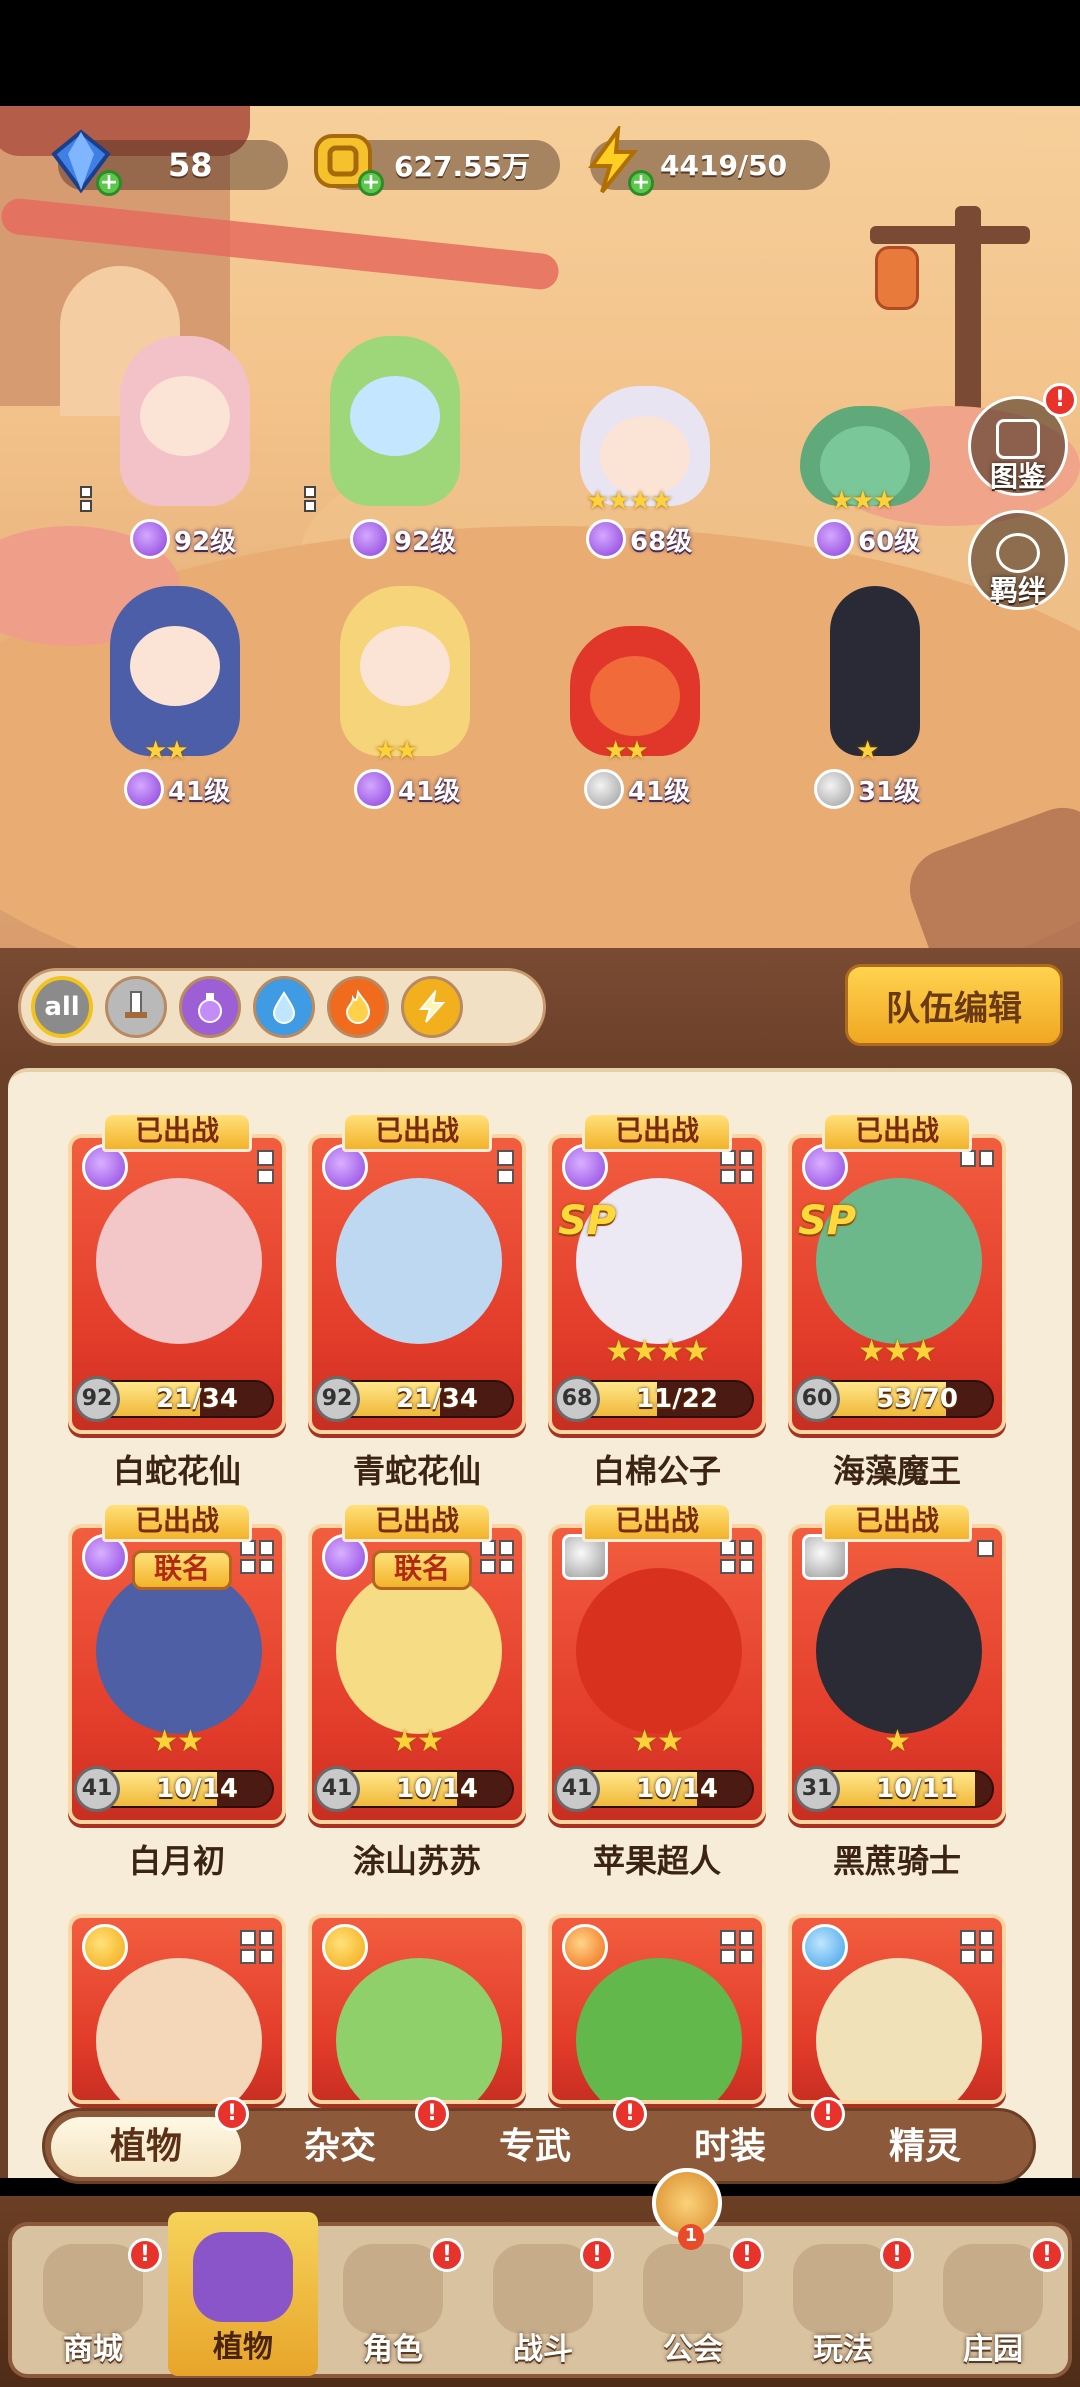 Image resolution: width=1080 pixels, height=2387 pixels. What do you see at coordinates (462, 166) in the screenshot?
I see `gold-value: 627.55万` at bounding box center [462, 166].